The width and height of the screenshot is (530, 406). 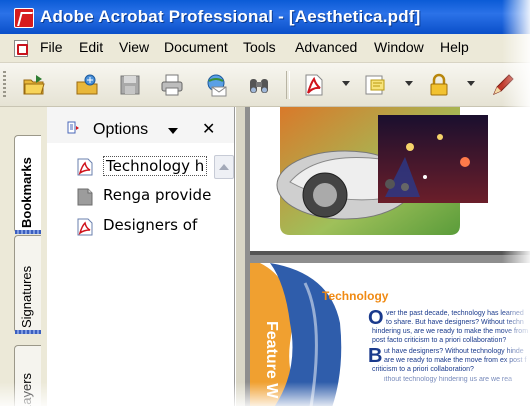 What do you see at coordinates (4, 85) in the screenshot?
I see `toolbar-grip` at bounding box center [4, 85].